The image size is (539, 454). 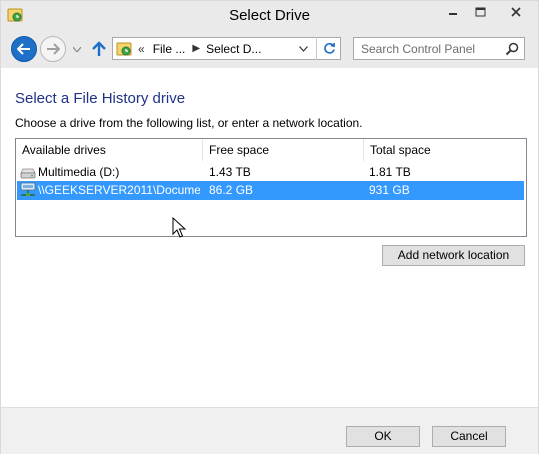 I want to click on back-button, so click(x=24, y=49).